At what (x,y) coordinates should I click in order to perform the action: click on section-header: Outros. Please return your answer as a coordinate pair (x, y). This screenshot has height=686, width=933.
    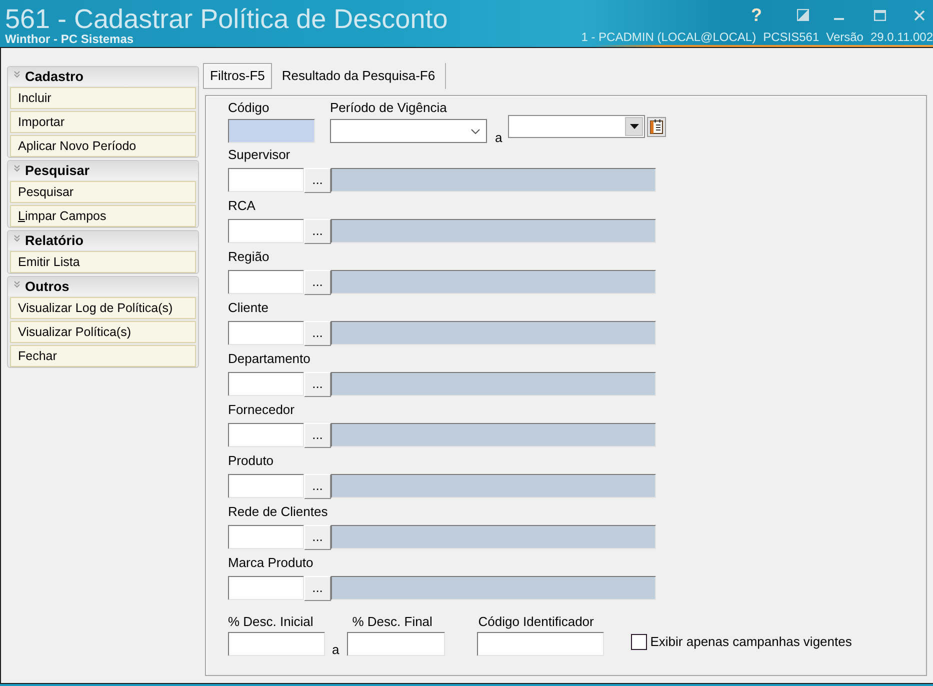
    Looking at the image, I should click on (103, 286).